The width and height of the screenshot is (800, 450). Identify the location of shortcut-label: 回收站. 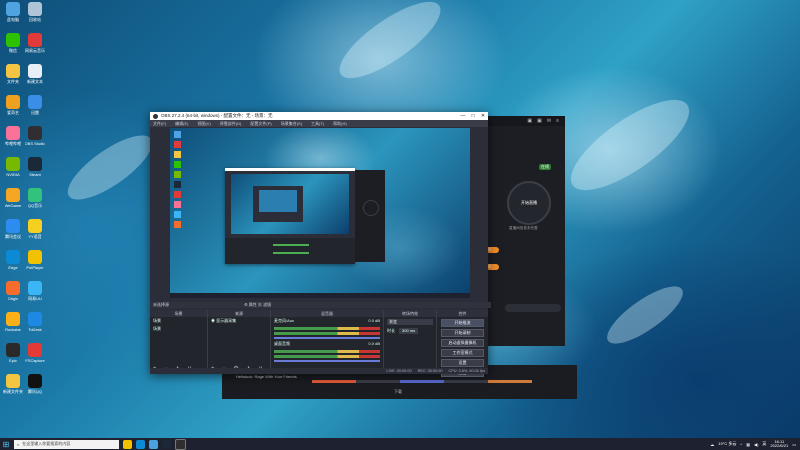
(35, 19).